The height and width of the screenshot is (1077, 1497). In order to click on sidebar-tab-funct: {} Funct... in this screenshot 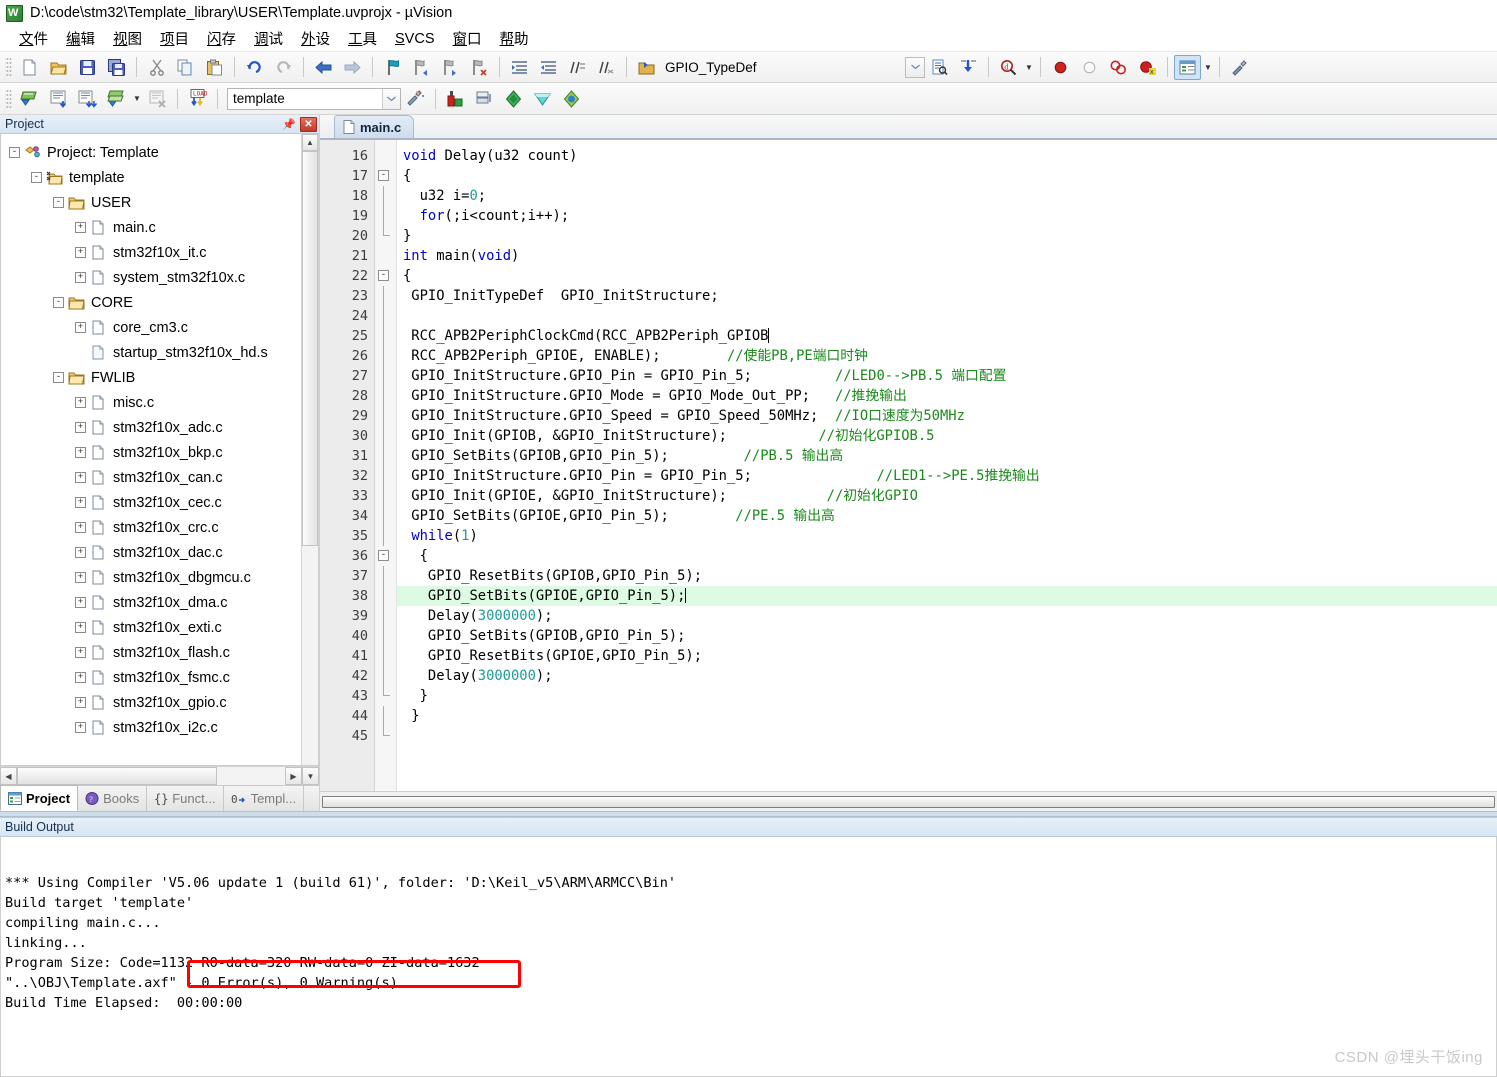, I will do `click(185, 798)`.